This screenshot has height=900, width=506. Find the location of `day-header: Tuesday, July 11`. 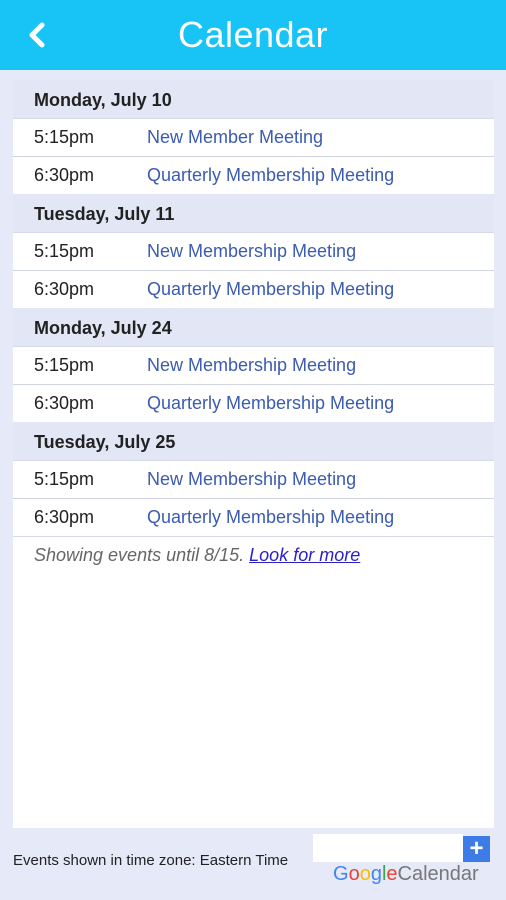

day-header: Tuesday, July 11 is located at coordinates (253, 213).